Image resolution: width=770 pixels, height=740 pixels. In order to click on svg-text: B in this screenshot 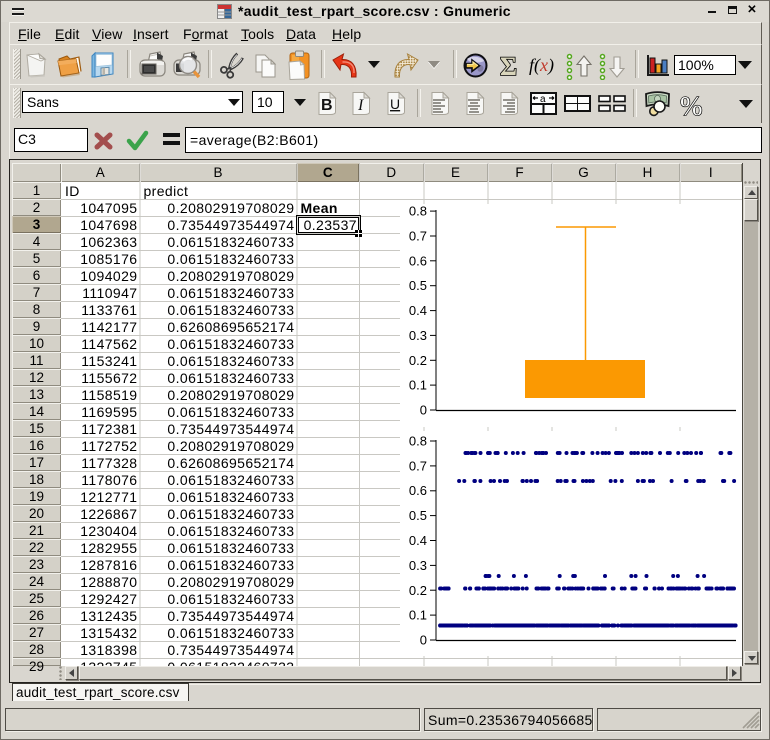, I will do `click(327, 105)`.